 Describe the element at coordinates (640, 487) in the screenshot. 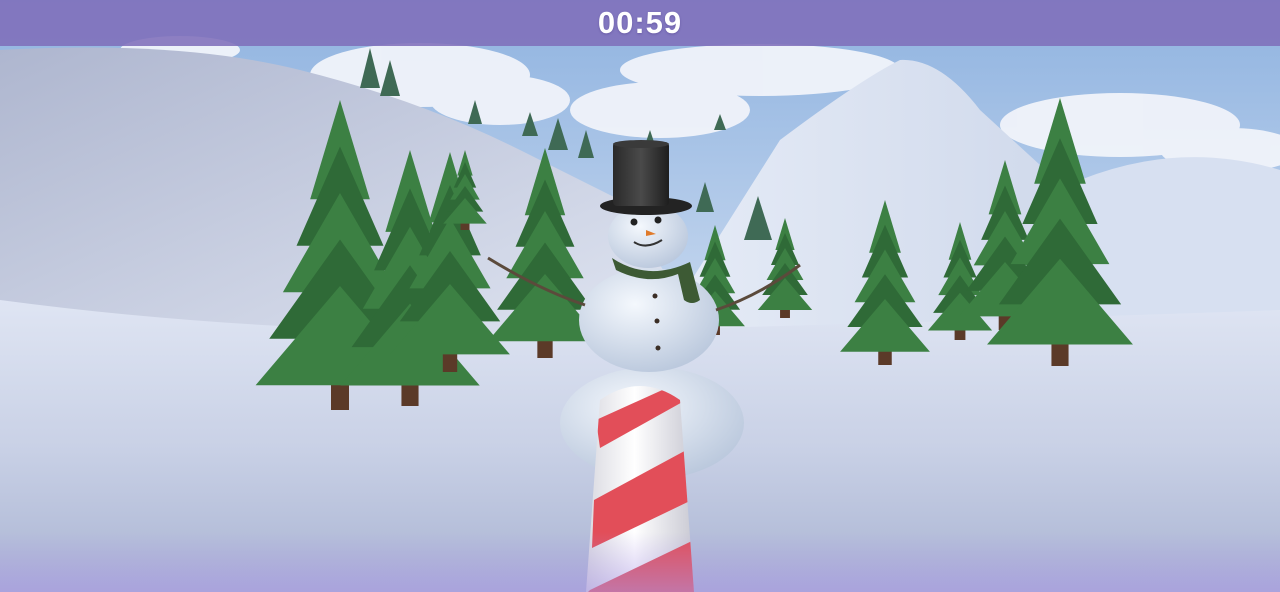

I see `candy-cane-pole` at that location.